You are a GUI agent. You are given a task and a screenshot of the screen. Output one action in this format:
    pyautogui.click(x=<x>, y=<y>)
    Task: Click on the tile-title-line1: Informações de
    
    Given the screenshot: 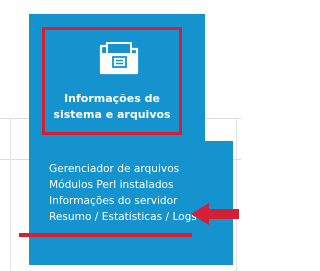 What is the action you would take?
    pyautogui.click(x=112, y=98)
    